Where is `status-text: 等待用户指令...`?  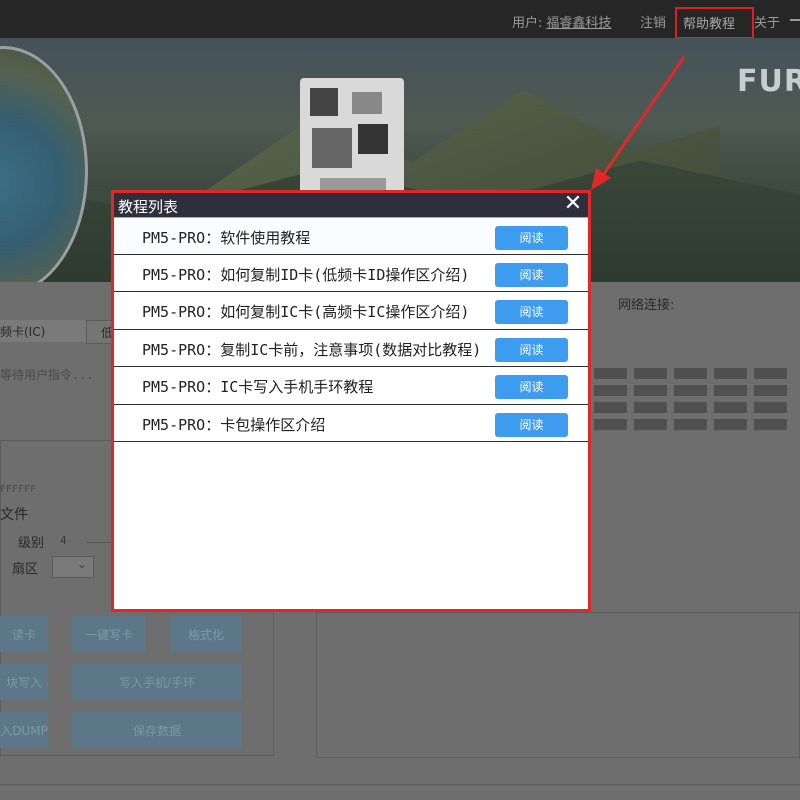 status-text: 等待用户指令... is located at coordinates (47, 375).